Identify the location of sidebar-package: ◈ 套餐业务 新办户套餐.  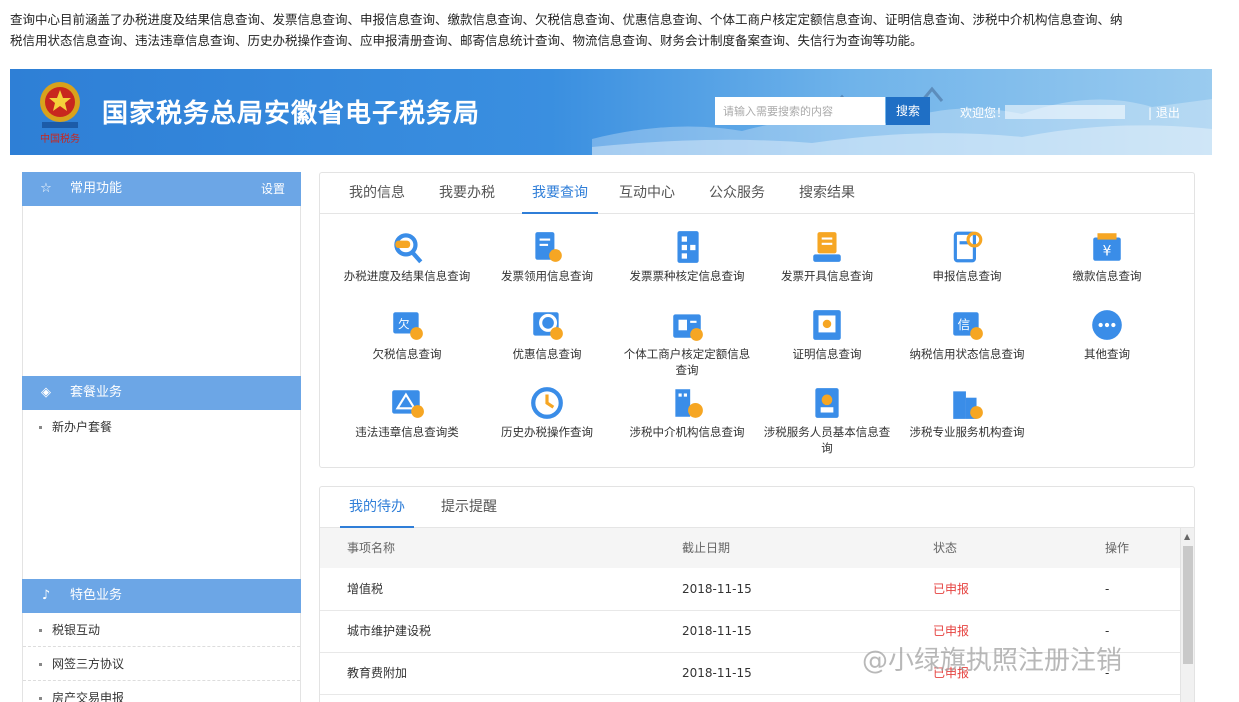
(161, 477).